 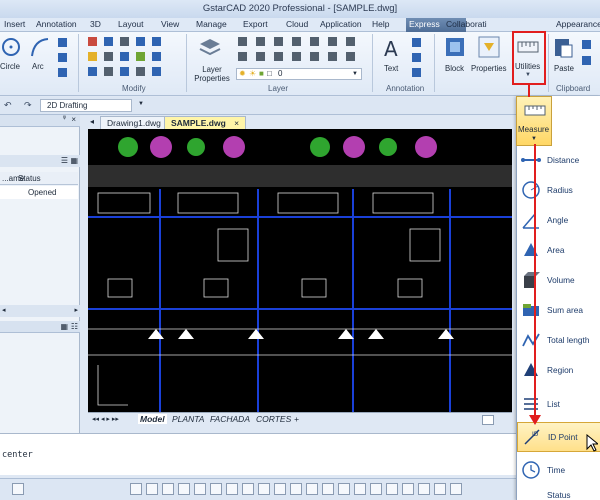 What do you see at coordinates (105, 419) in the screenshot?
I see `tab-nav-icon: ◂◂ ◂ ▸ ▸▸` at bounding box center [105, 419].